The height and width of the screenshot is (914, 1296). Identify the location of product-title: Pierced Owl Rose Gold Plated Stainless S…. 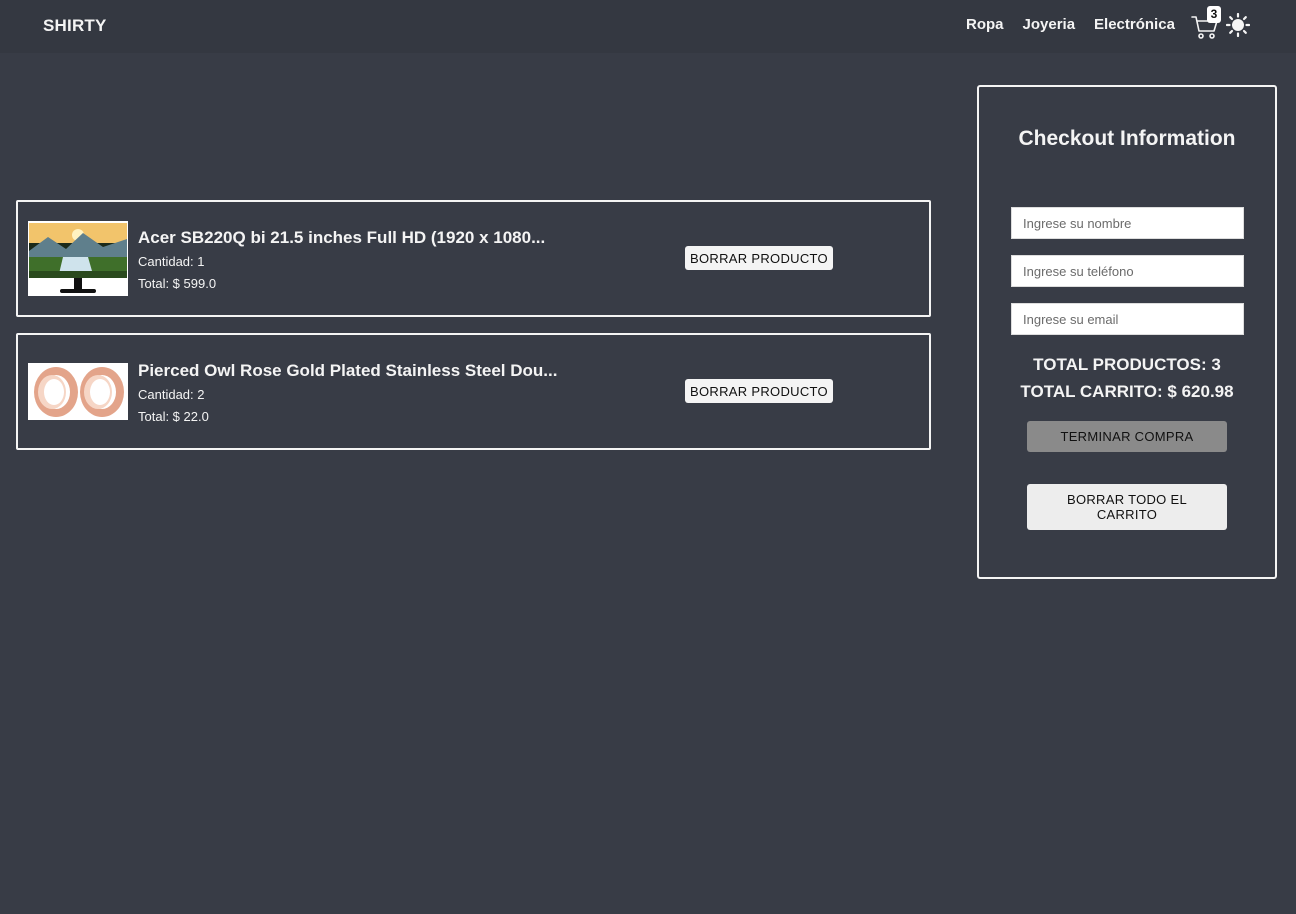
(358, 371).